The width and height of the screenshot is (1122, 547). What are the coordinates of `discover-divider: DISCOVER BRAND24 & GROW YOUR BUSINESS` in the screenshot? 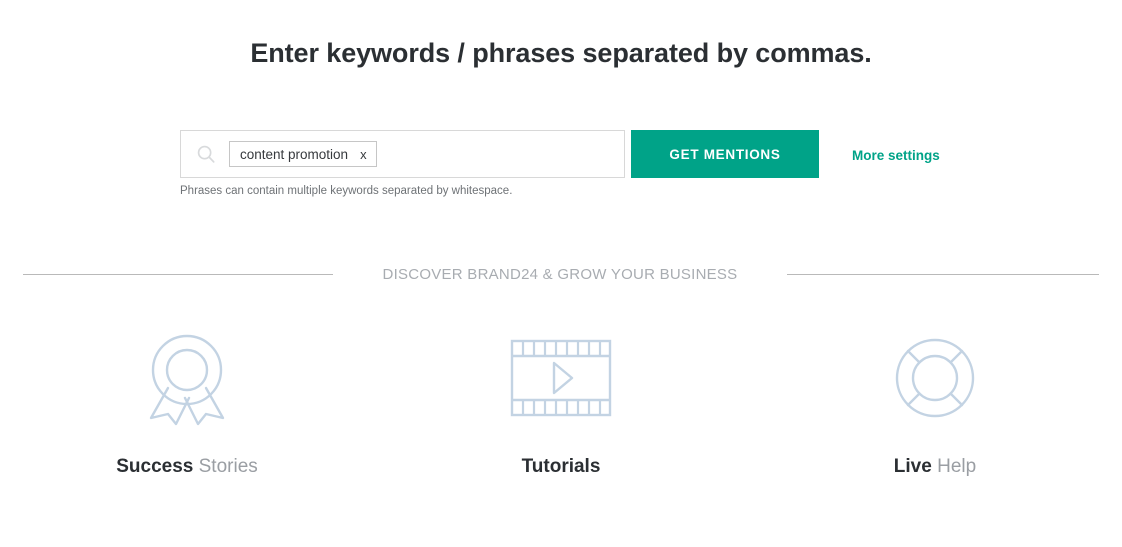 It's located at (561, 274).